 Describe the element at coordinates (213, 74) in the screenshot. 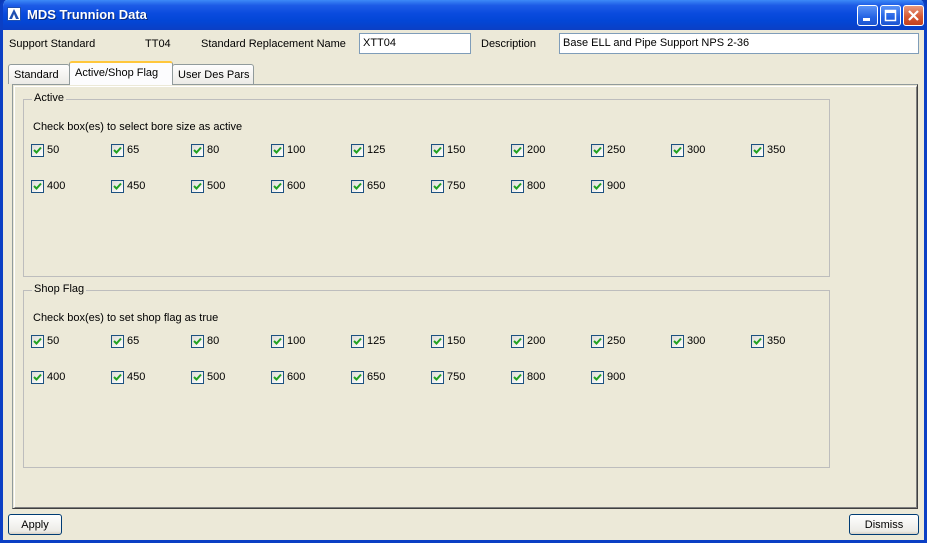

I see `tab-user-des-pars: User Des Pars` at that location.